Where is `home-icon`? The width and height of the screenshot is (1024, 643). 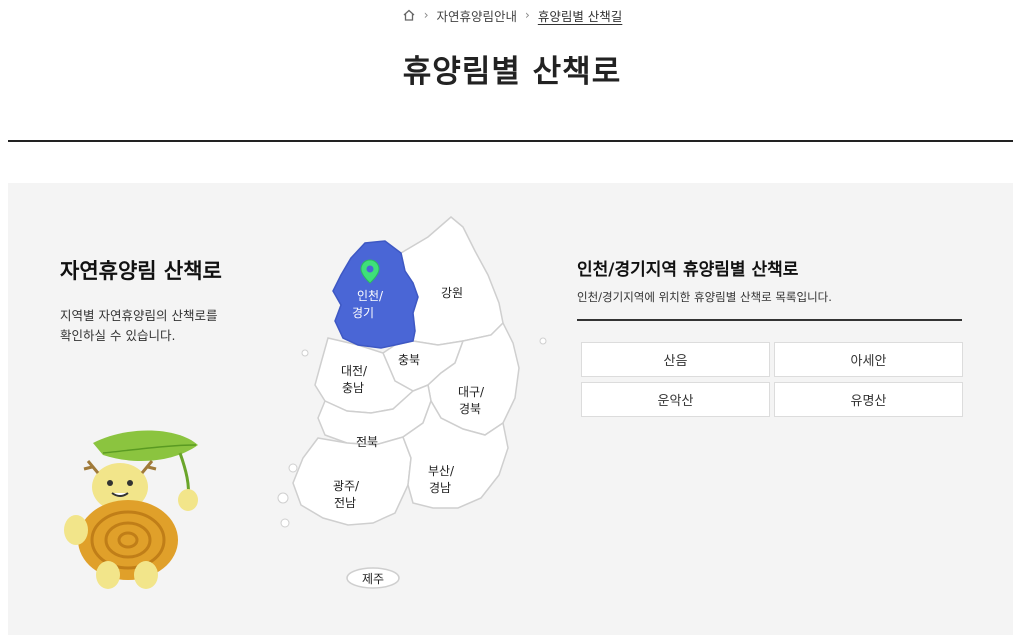
home-icon is located at coordinates (409, 15).